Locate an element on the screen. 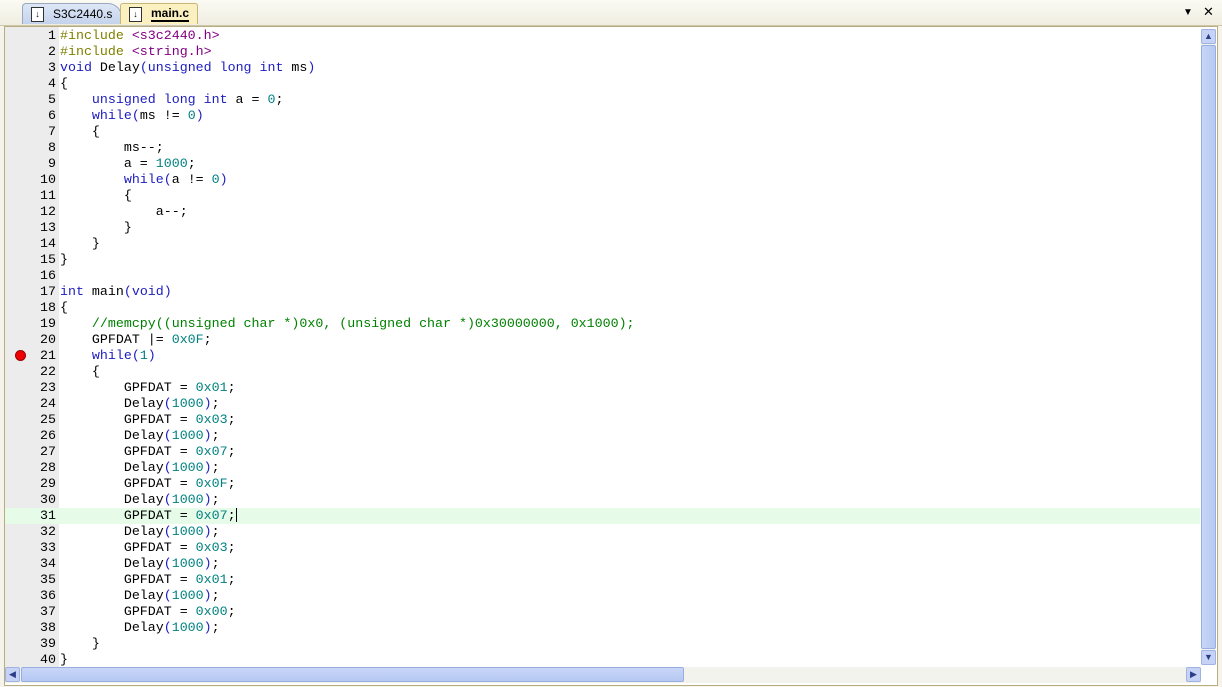 The image size is (1222, 687). line-text: a = 1000; is located at coordinates (128, 164).